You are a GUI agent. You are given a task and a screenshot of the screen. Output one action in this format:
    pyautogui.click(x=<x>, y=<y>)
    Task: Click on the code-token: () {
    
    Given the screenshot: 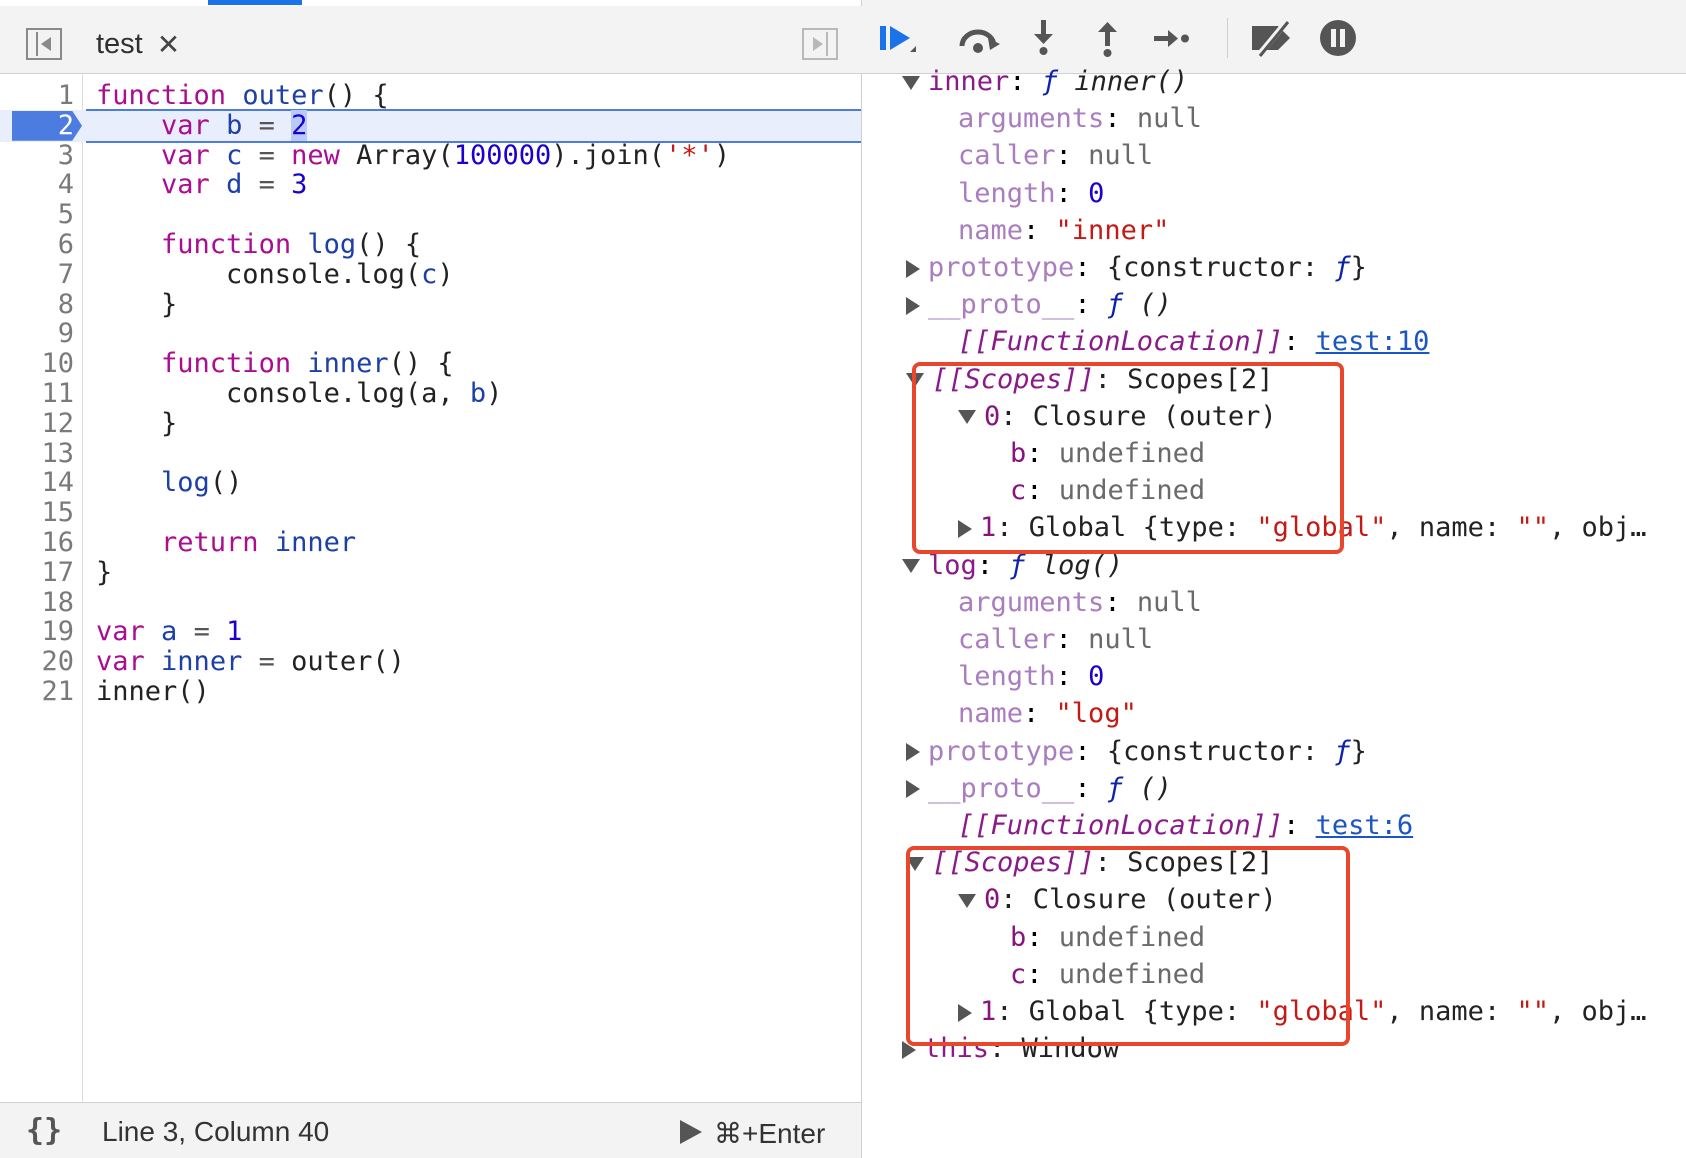 What is the action you would take?
    pyautogui.click(x=421, y=364)
    